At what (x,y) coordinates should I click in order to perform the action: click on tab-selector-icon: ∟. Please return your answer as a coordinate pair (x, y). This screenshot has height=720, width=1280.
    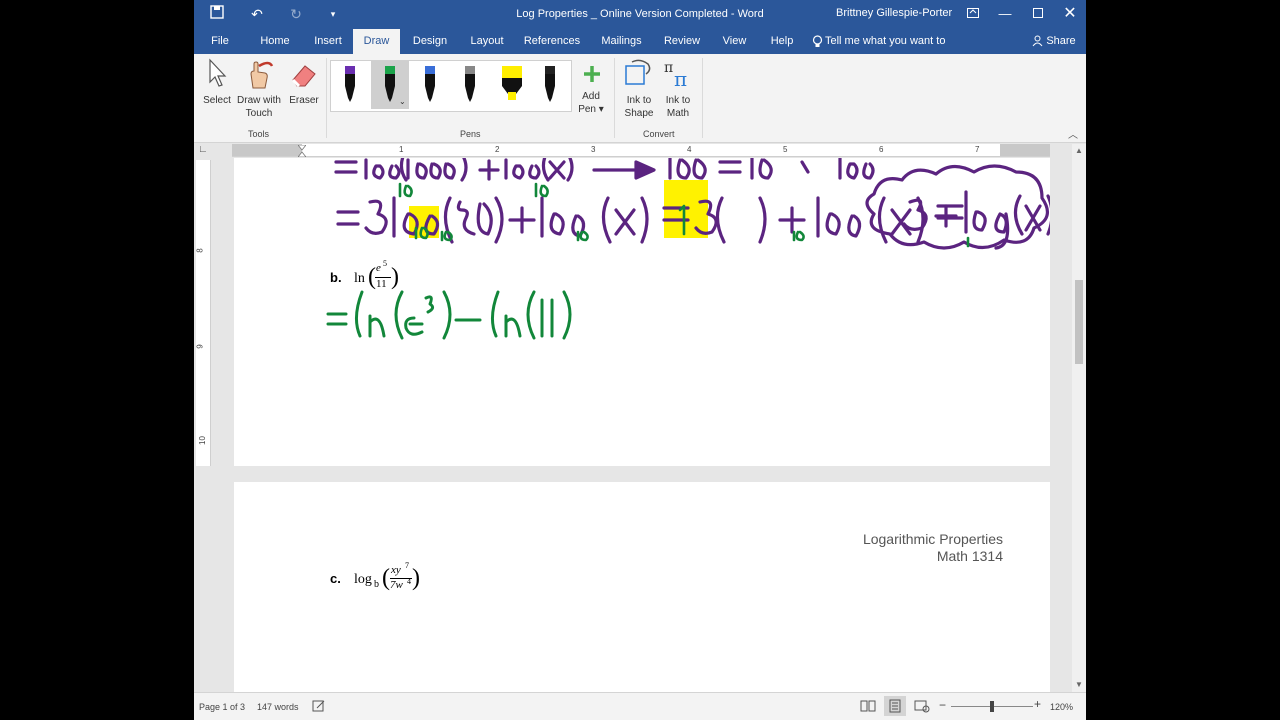
    Looking at the image, I should click on (203, 150).